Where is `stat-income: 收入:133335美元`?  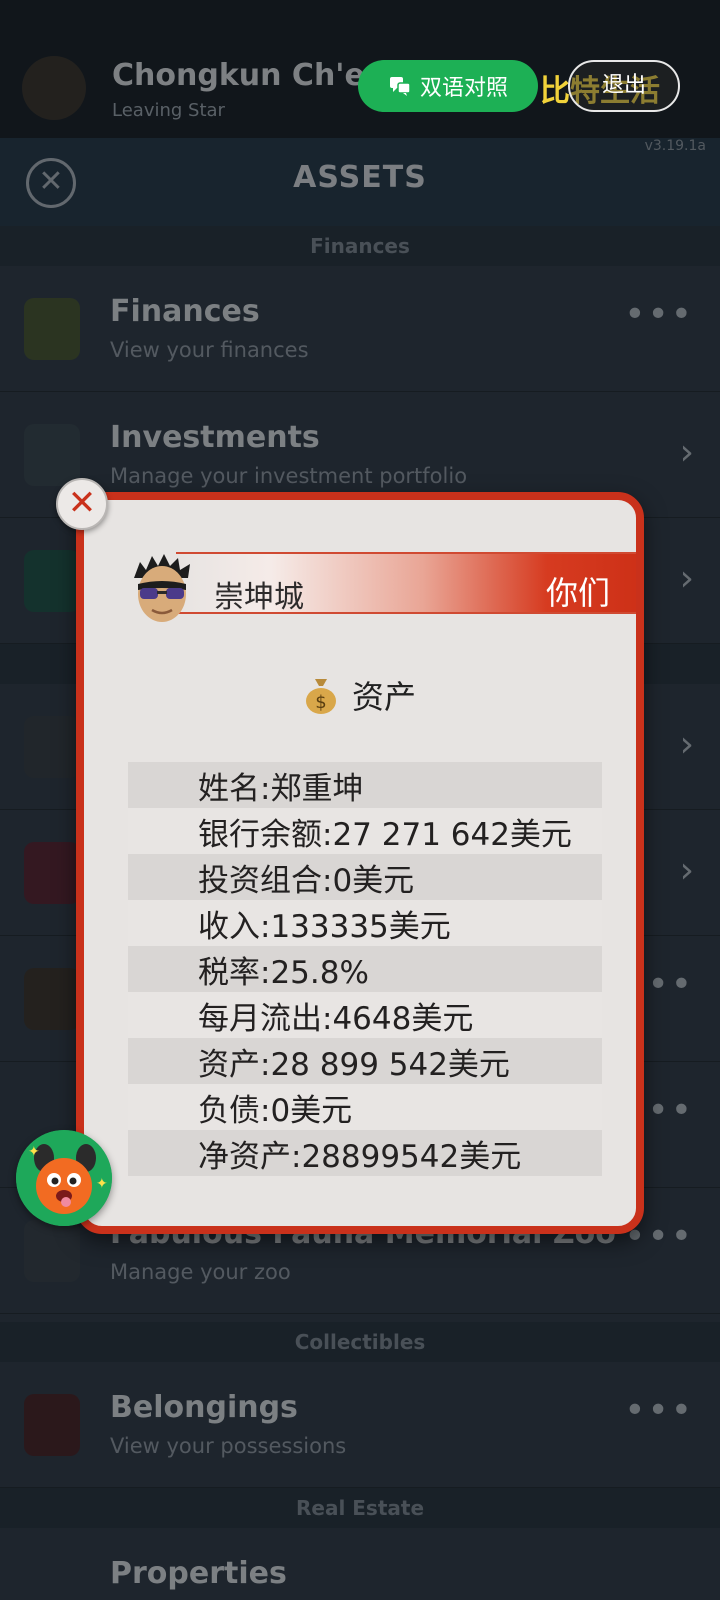 stat-income: 收入:133335美元 is located at coordinates (365, 923).